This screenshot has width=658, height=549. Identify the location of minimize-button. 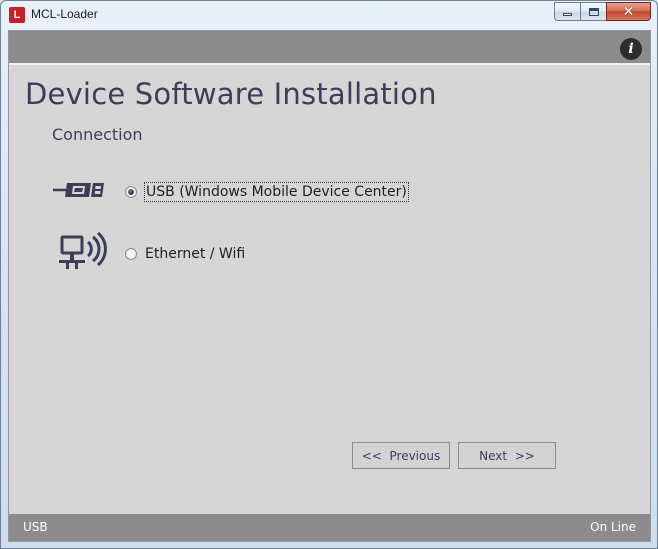
(567, 11).